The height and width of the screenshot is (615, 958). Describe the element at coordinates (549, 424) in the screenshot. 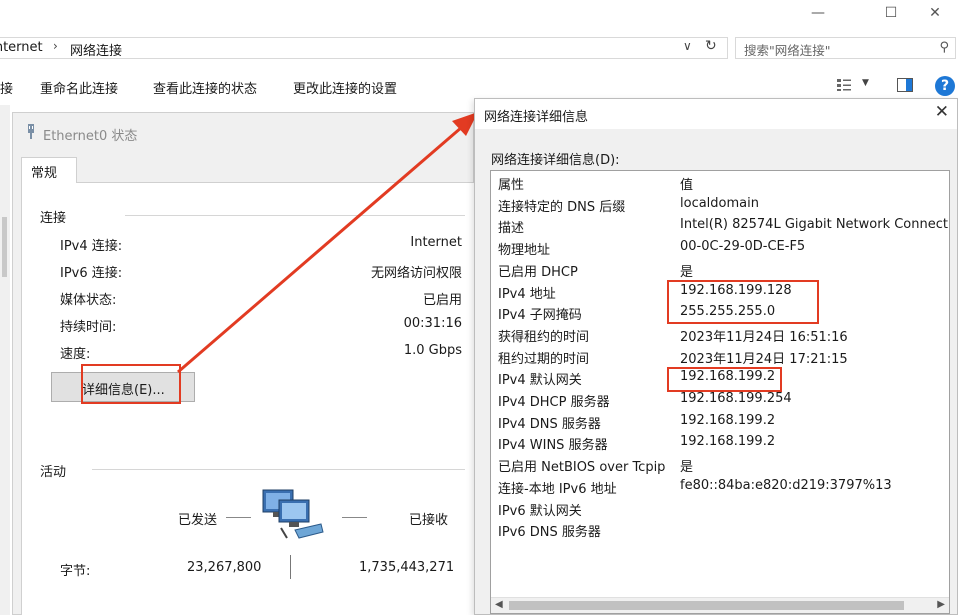

I see `property-cell: IPv4 DNS 服务器` at that location.